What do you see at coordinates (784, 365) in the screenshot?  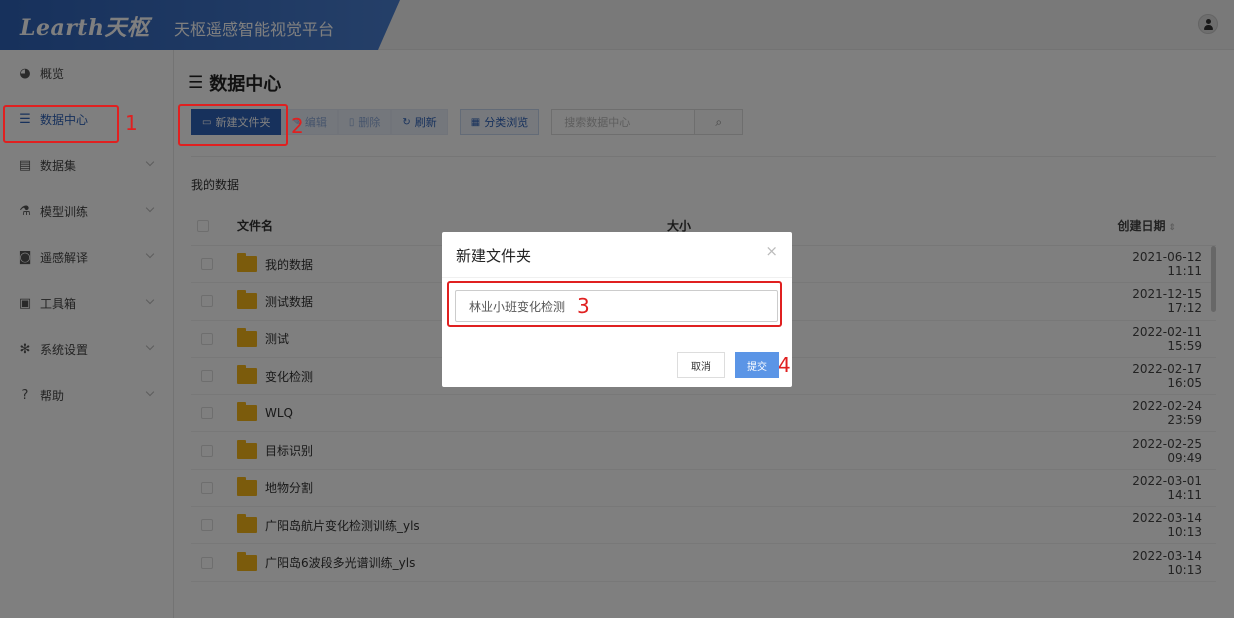 I see `annotation-number-4: 4` at bounding box center [784, 365].